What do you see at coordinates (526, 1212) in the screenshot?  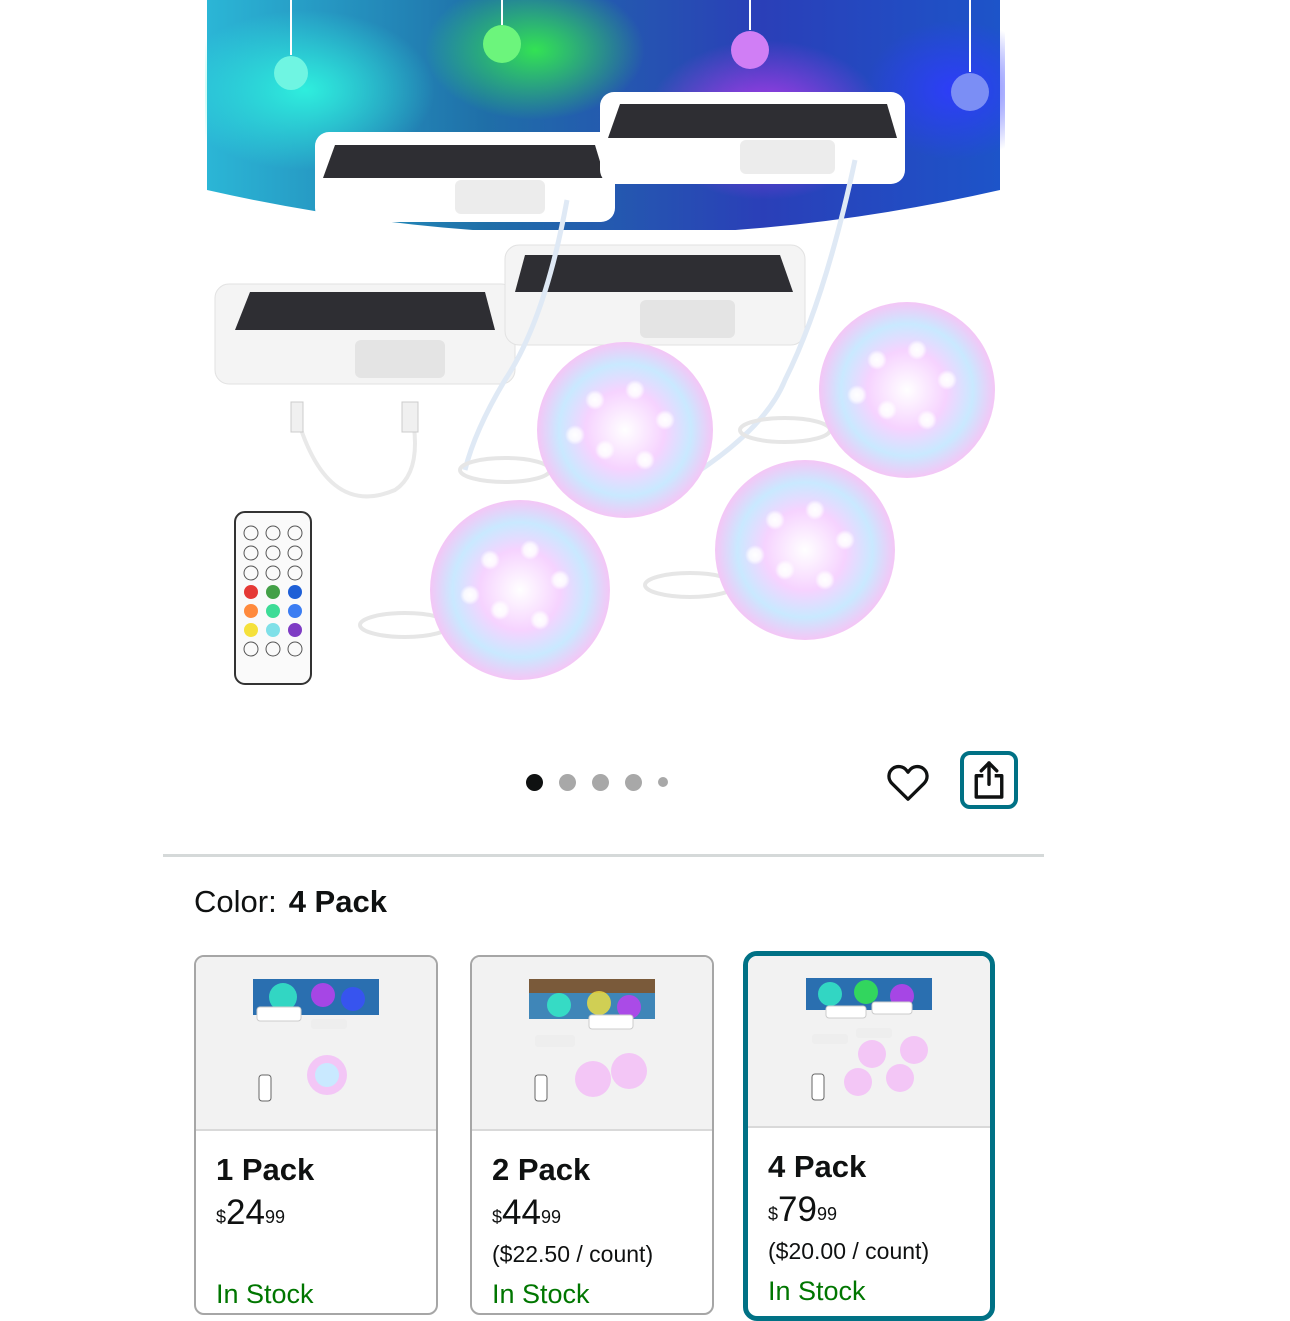 I see `variant-price: $4499` at bounding box center [526, 1212].